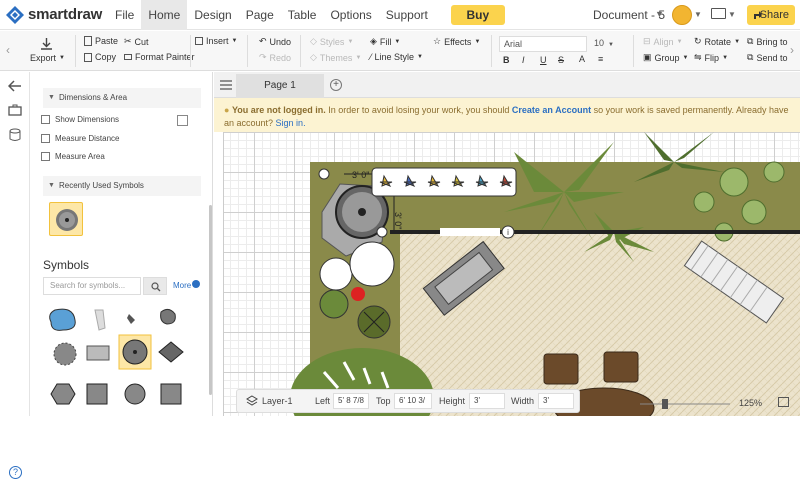 Image resolution: width=800 pixels, height=479 pixels. I want to click on themes-button: ◇ Themes ▼, so click(335, 57).